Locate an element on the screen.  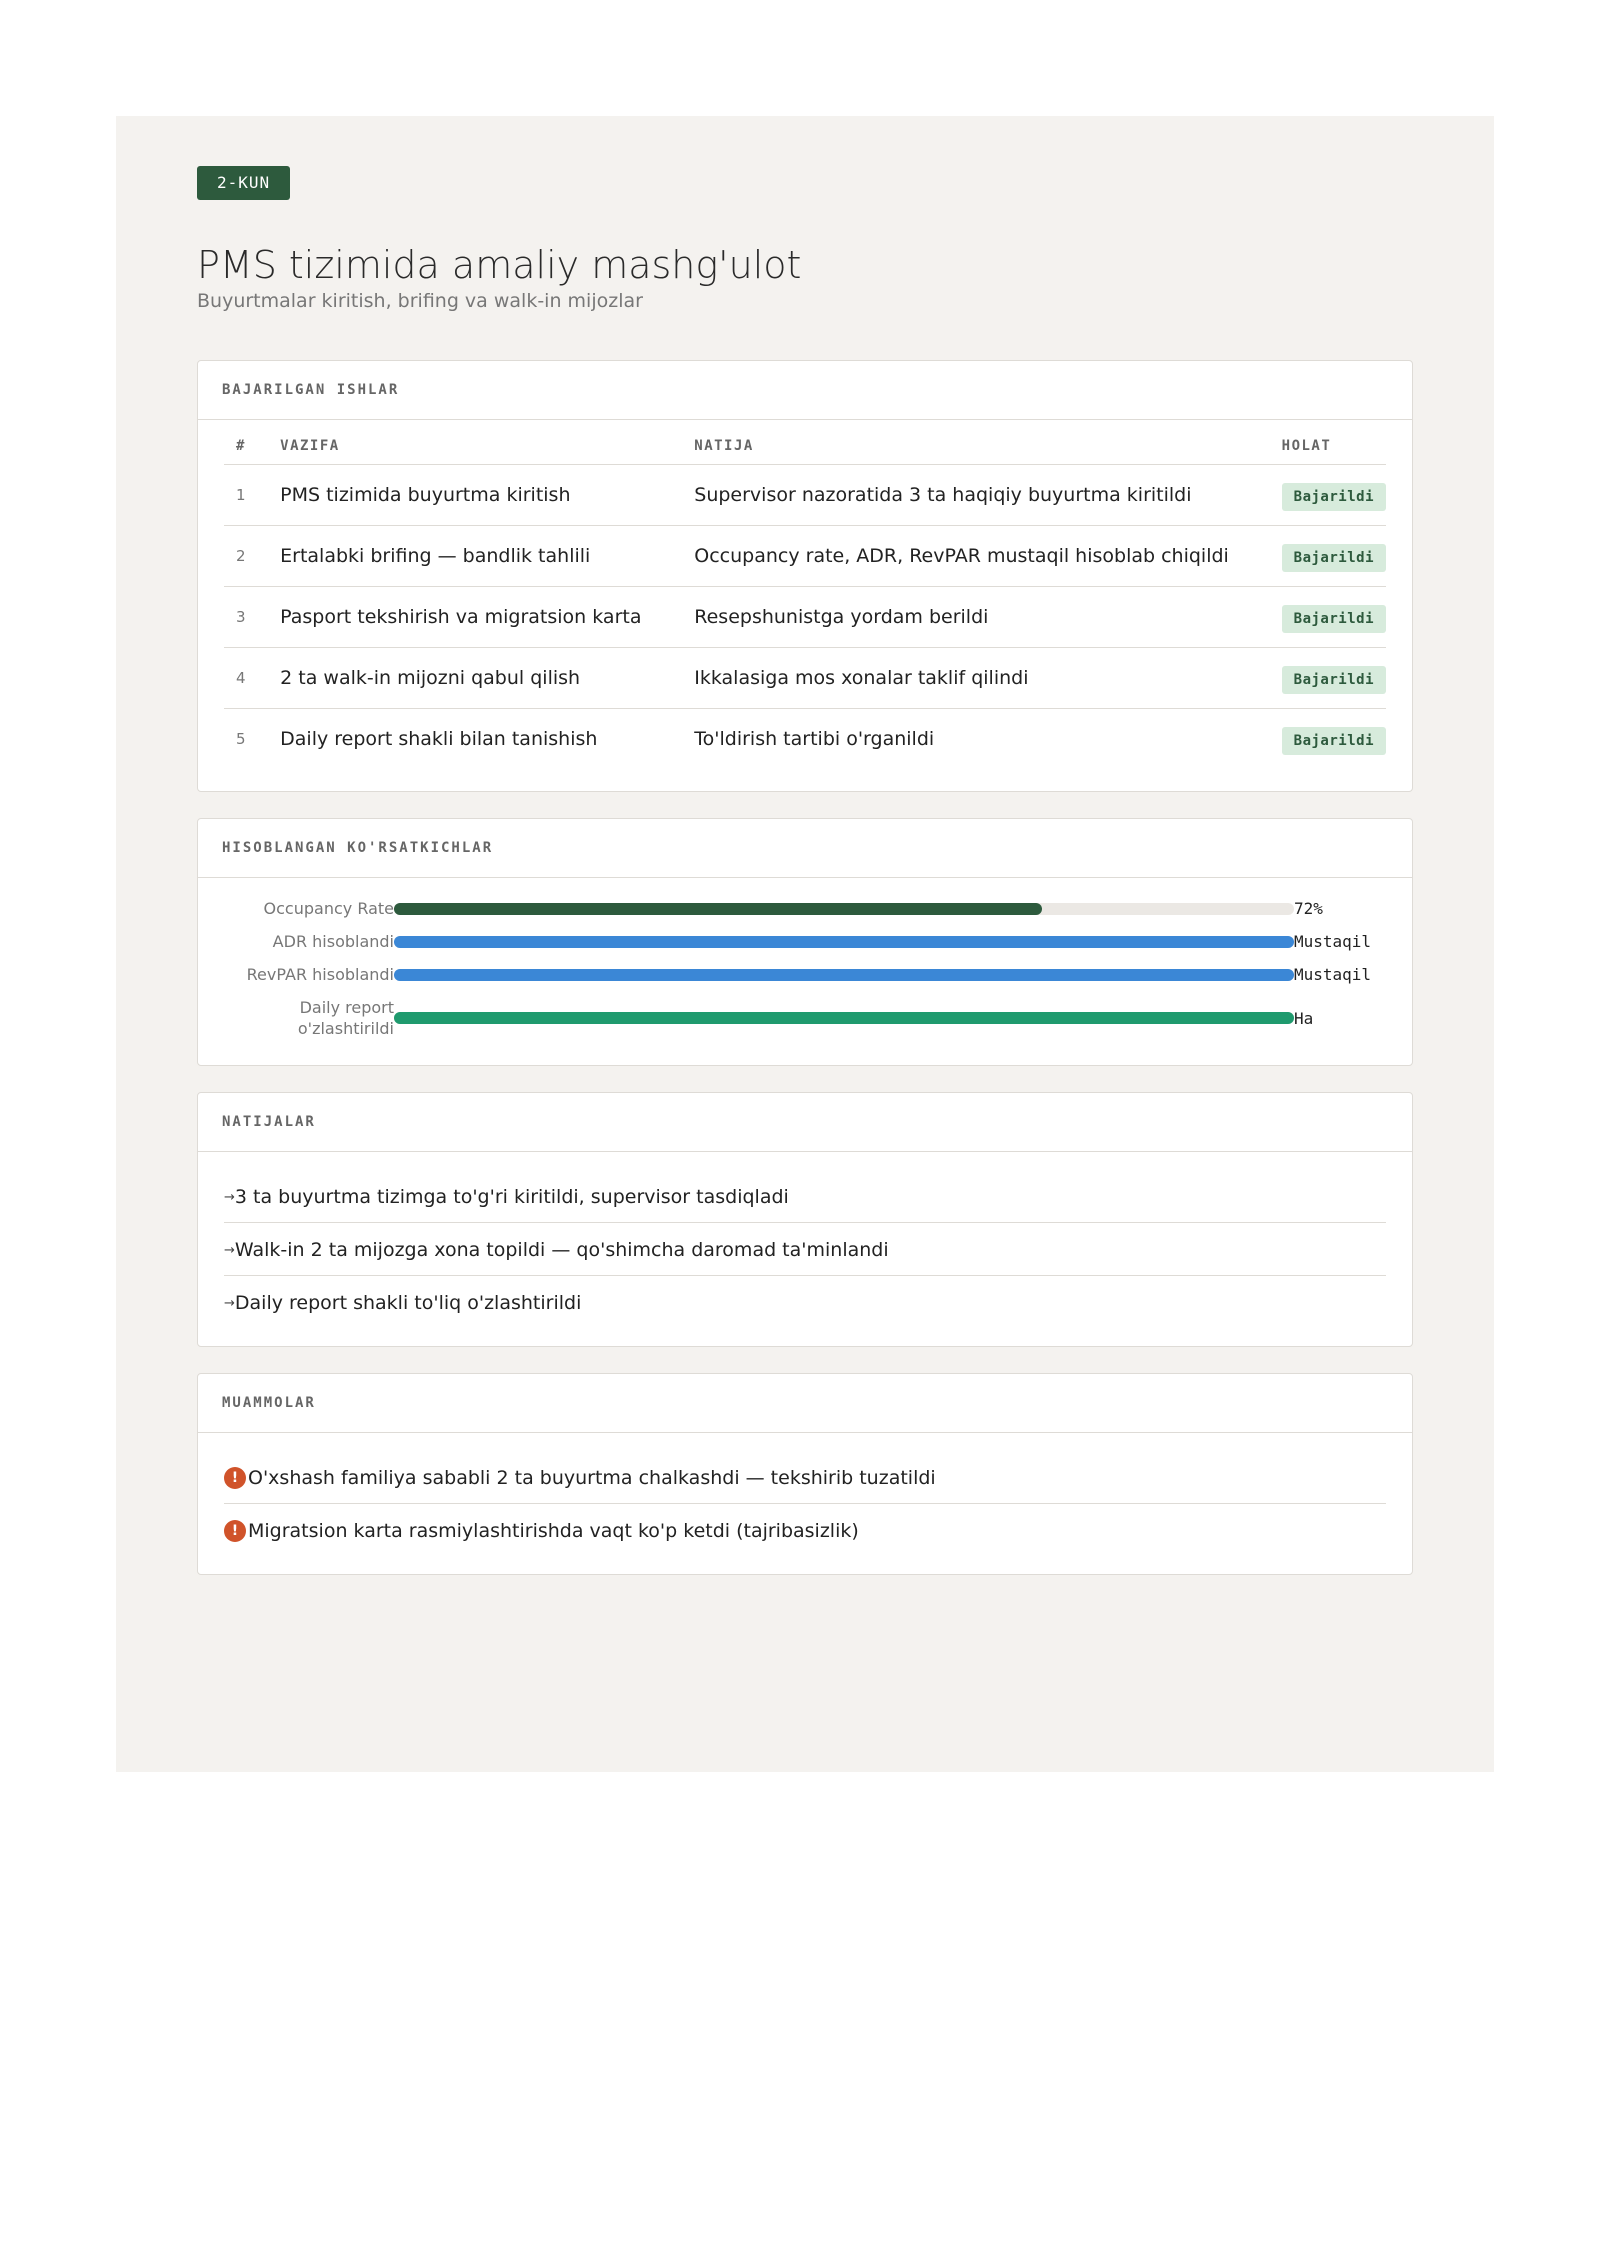
row-result: To'ldirish tartibi o'rganildi is located at coordinates (814, 739).